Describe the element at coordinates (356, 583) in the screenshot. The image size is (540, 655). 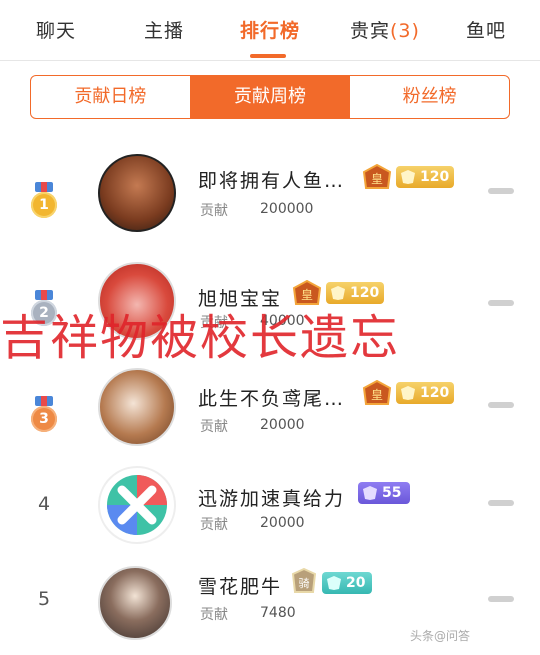
I see `level-value: 20` at that location.